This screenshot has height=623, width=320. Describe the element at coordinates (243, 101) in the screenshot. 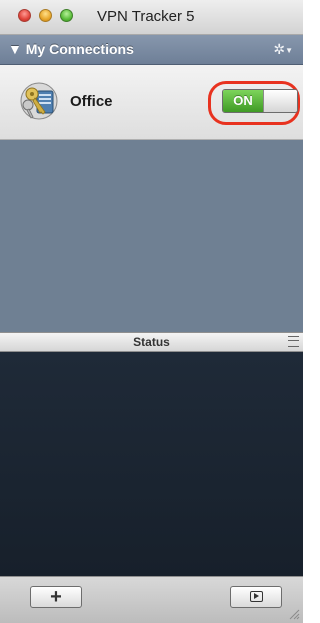

I see `toggle-on-label: ON` at that location.